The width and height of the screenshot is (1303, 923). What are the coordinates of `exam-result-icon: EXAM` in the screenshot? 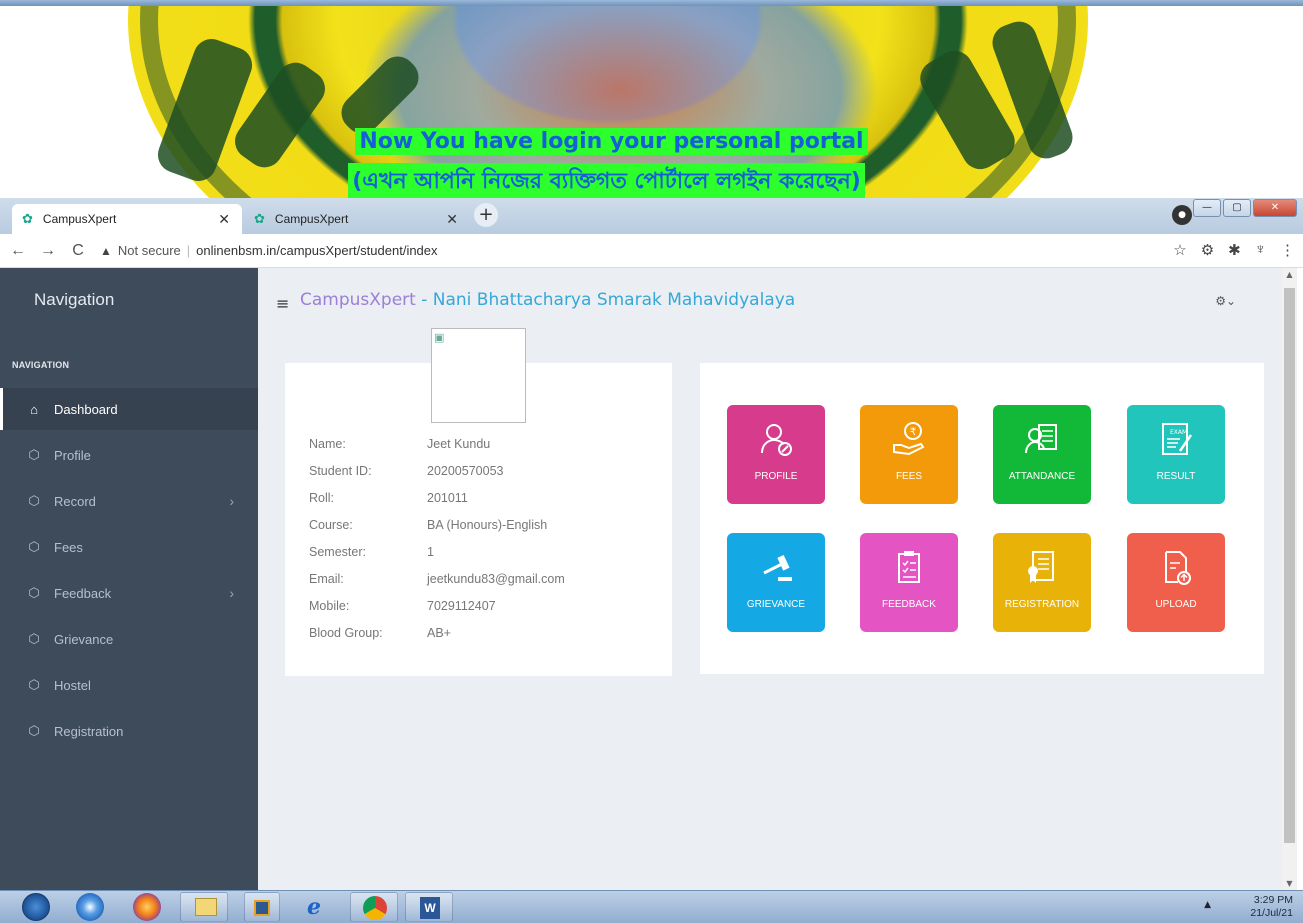 It's located at (1177, 439).